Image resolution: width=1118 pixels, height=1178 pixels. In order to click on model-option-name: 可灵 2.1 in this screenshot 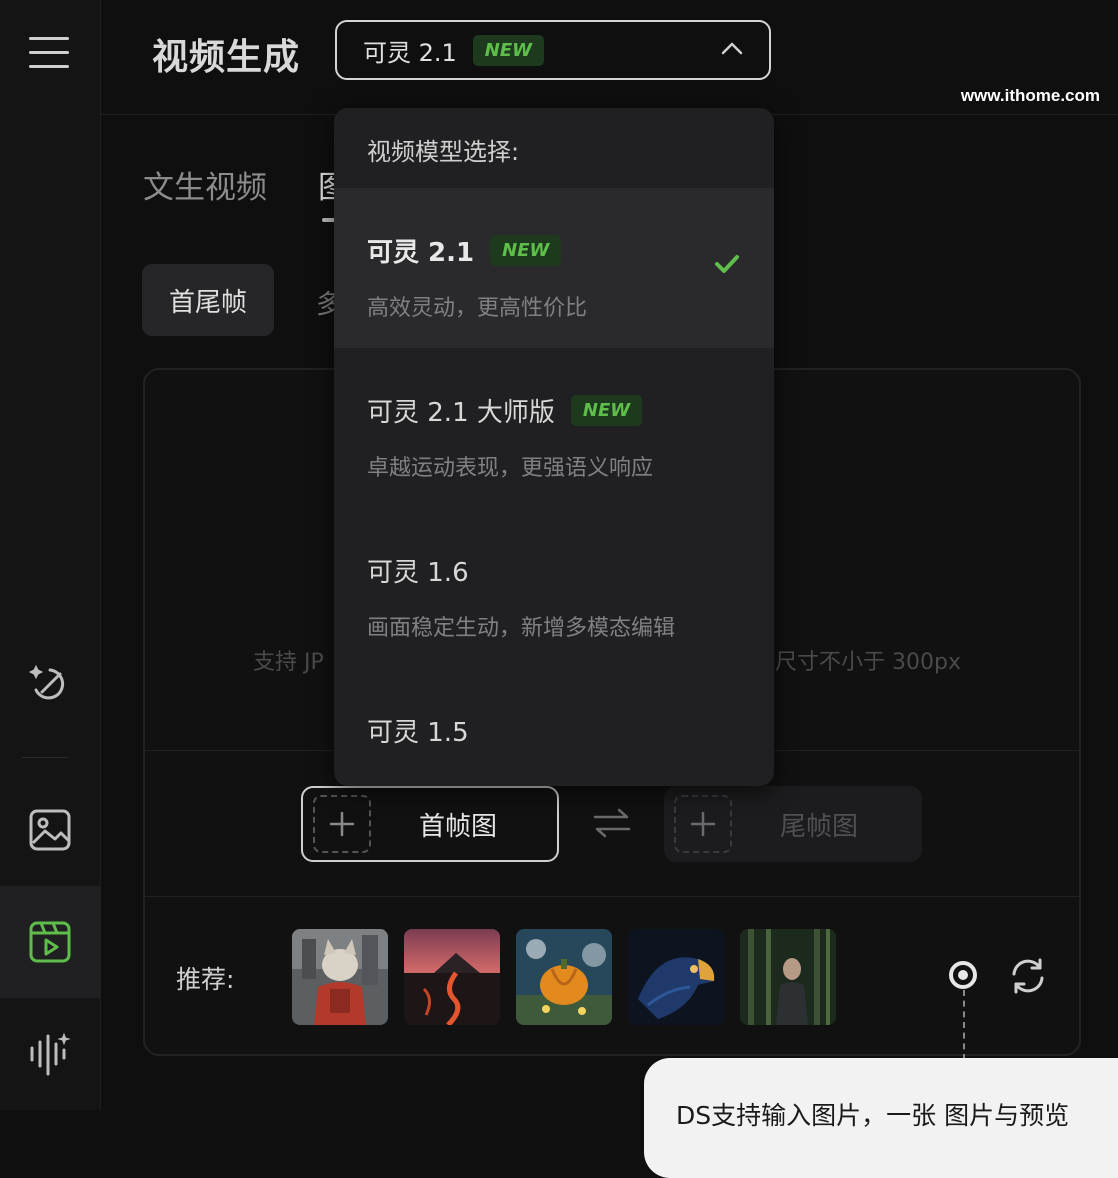, I will do `click(421, 253)`.